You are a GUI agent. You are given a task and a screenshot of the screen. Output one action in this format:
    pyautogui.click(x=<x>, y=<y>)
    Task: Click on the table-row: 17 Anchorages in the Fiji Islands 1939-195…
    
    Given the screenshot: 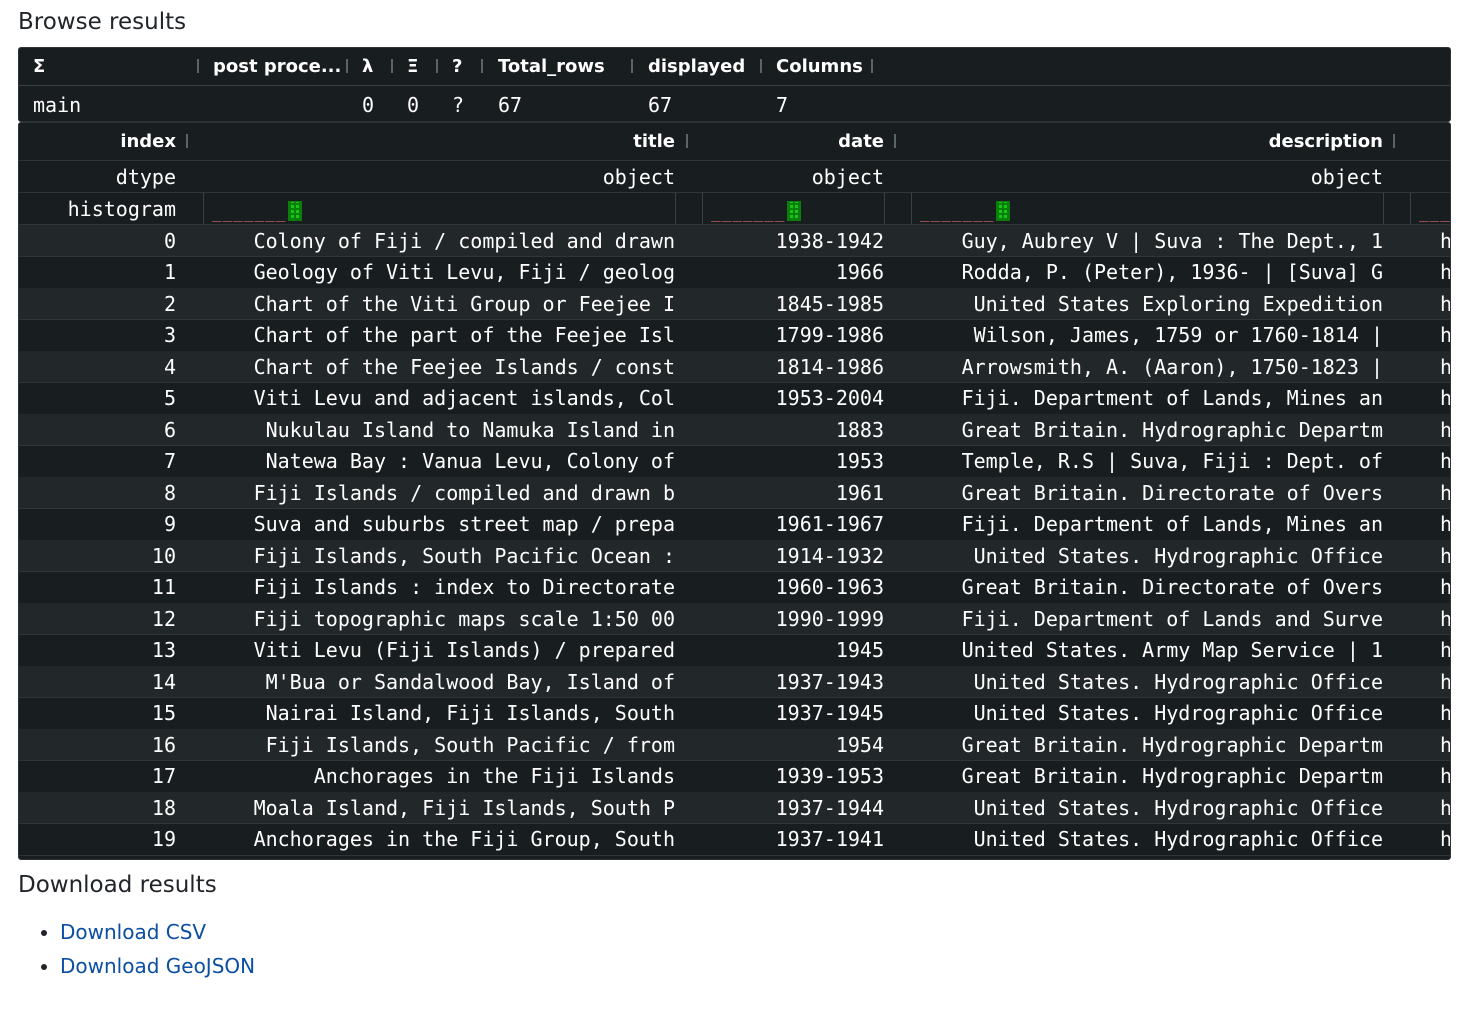 What is the action you would take?
    pyautogui.click(x=734, y=777)
    